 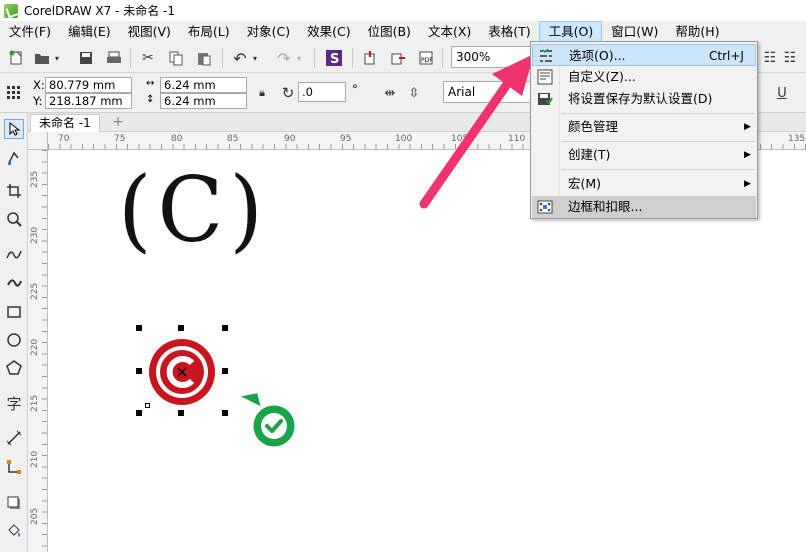 I want to click on undo-icon: ↶, so click(x=240, y=58).